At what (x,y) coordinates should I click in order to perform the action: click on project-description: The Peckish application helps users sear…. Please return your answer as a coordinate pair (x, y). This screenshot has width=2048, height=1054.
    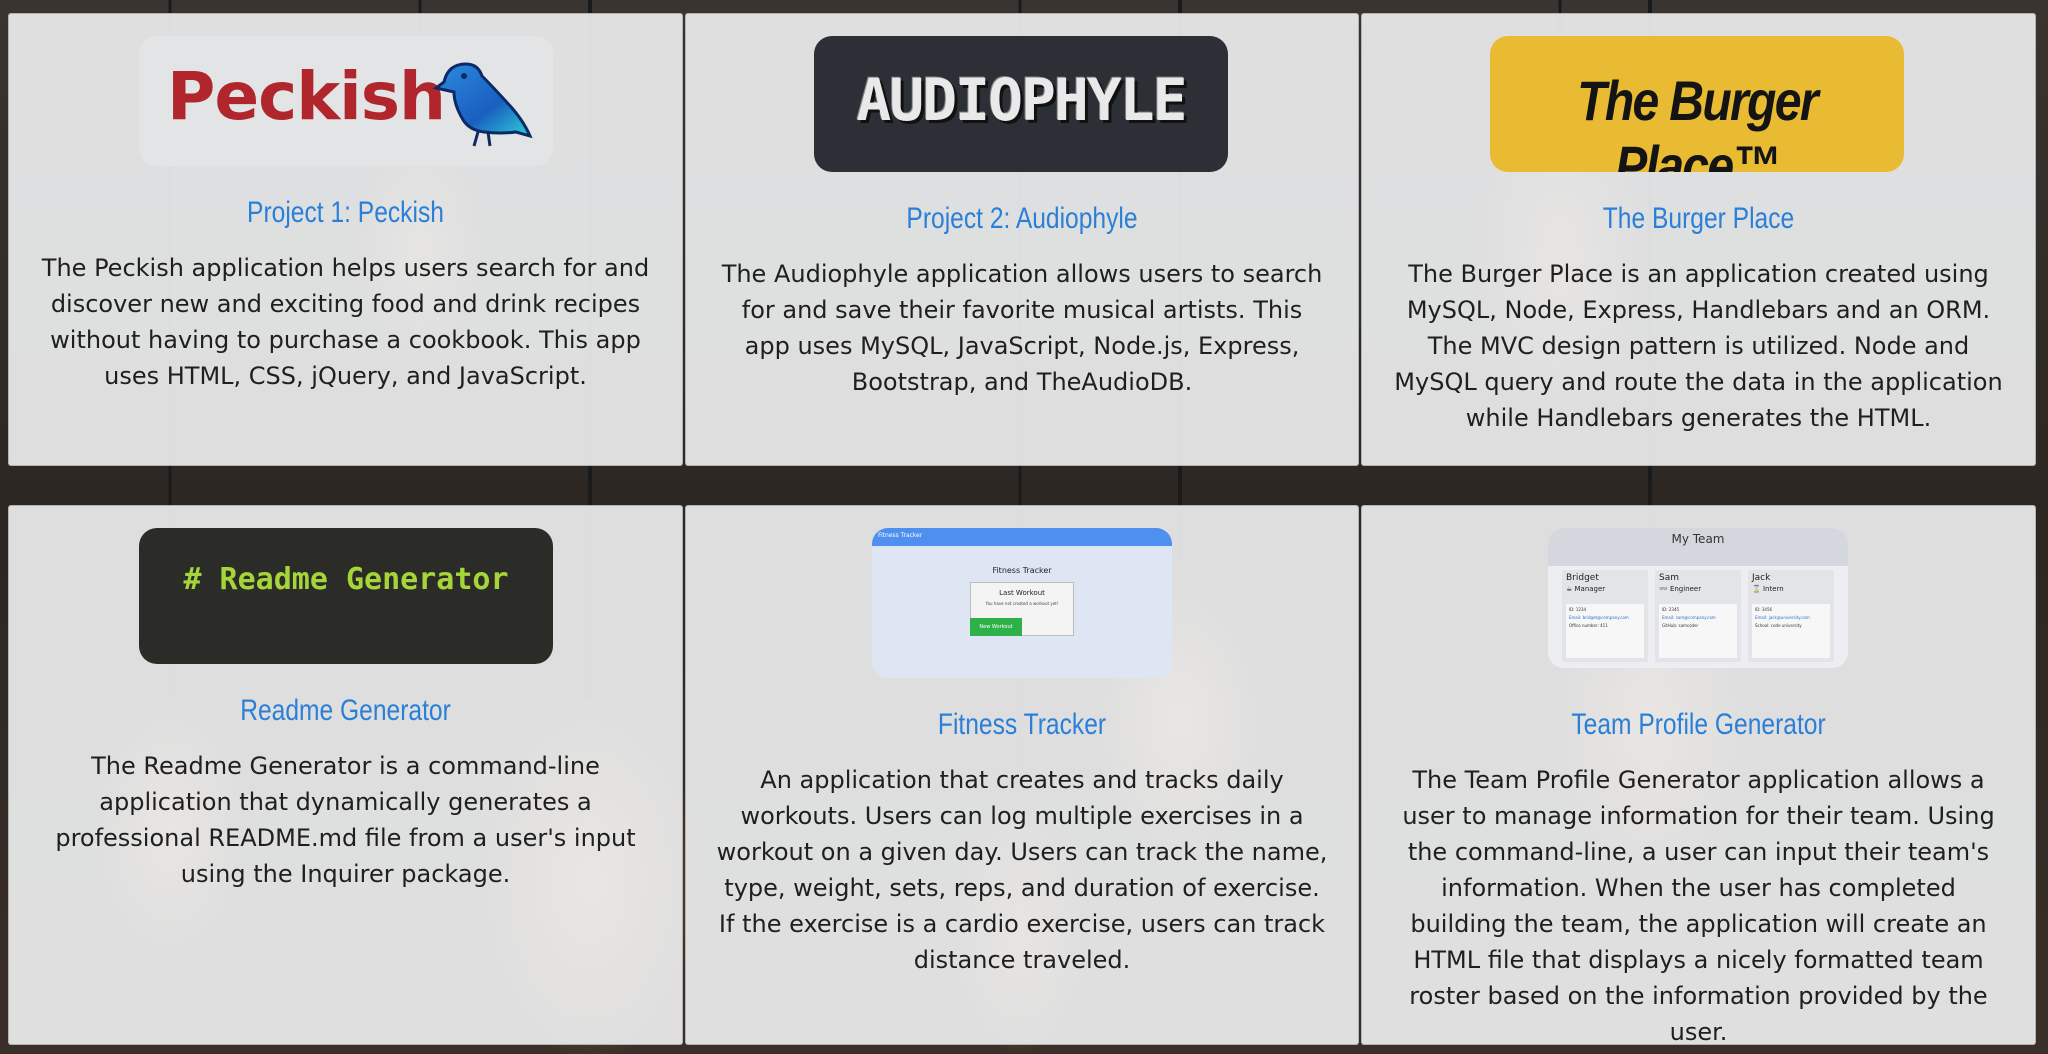
    Looking at the image, I should click on (345, 322).